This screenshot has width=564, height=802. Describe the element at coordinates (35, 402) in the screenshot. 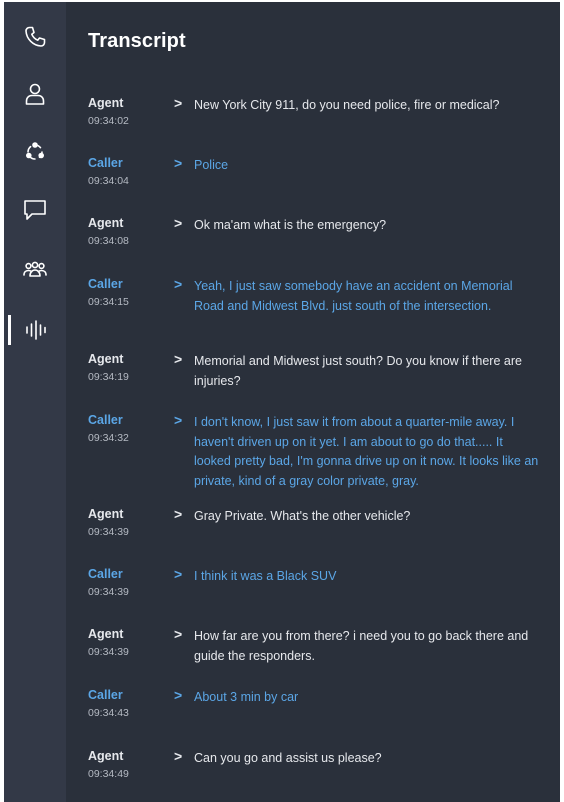

I see `sidebar` at that location.